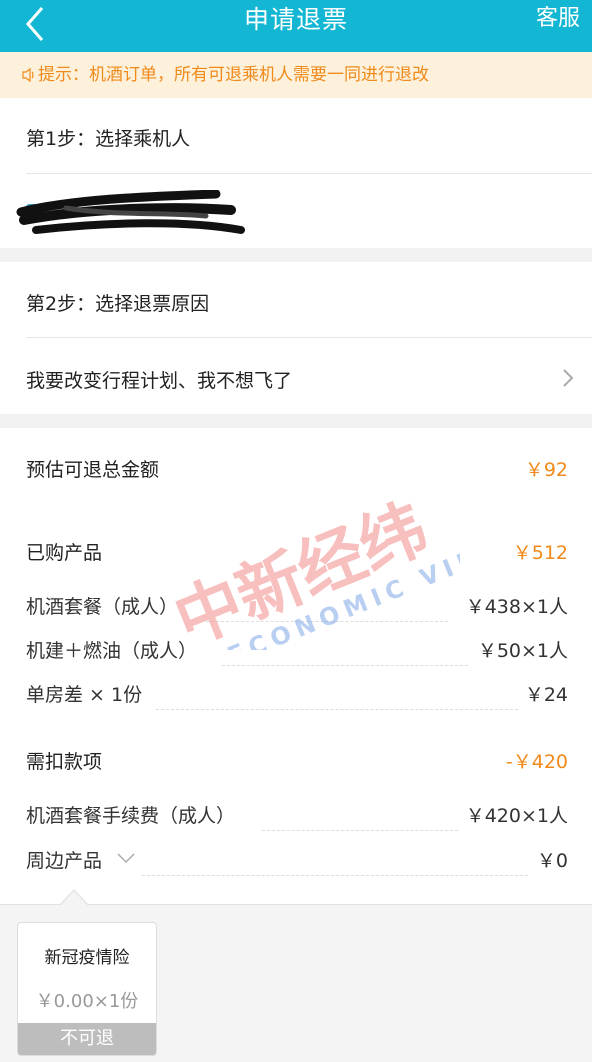 The width and height of the screenshot is (592, 1062). What do you see at coordinates (297, 861) in the screenshot?
I see `surrounding-products-row: 周边产品 ￥0` at bounding box center [297, 861].